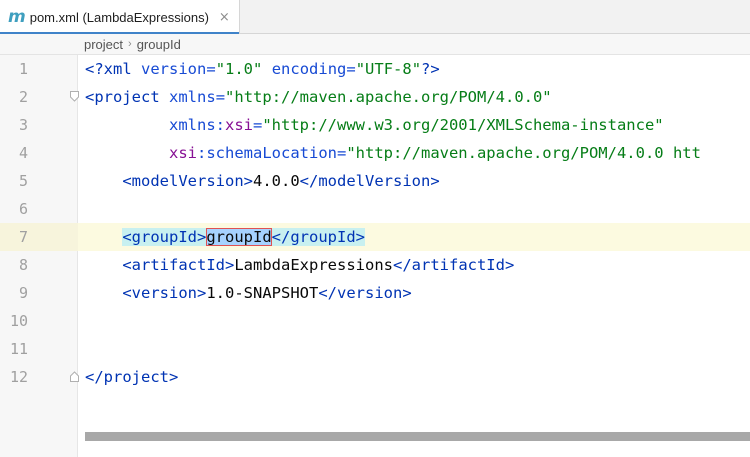 This screenshot has height=457, width=750. I want to click on code-line-11: 11, so click(375, 349).